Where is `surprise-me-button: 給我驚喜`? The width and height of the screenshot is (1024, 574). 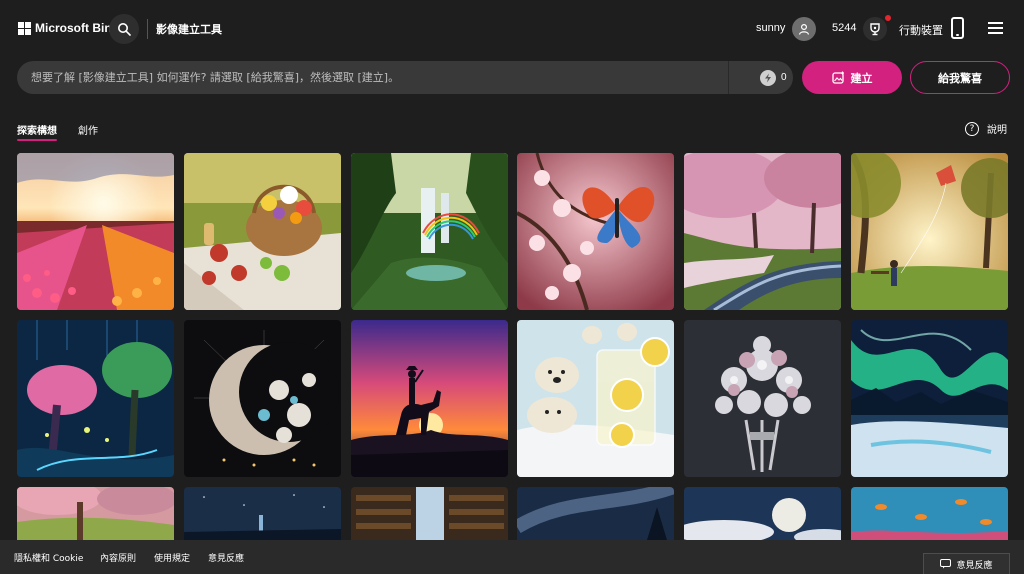
surprise-me-button: 給我驚喜 is located at coordinates (960, 77).